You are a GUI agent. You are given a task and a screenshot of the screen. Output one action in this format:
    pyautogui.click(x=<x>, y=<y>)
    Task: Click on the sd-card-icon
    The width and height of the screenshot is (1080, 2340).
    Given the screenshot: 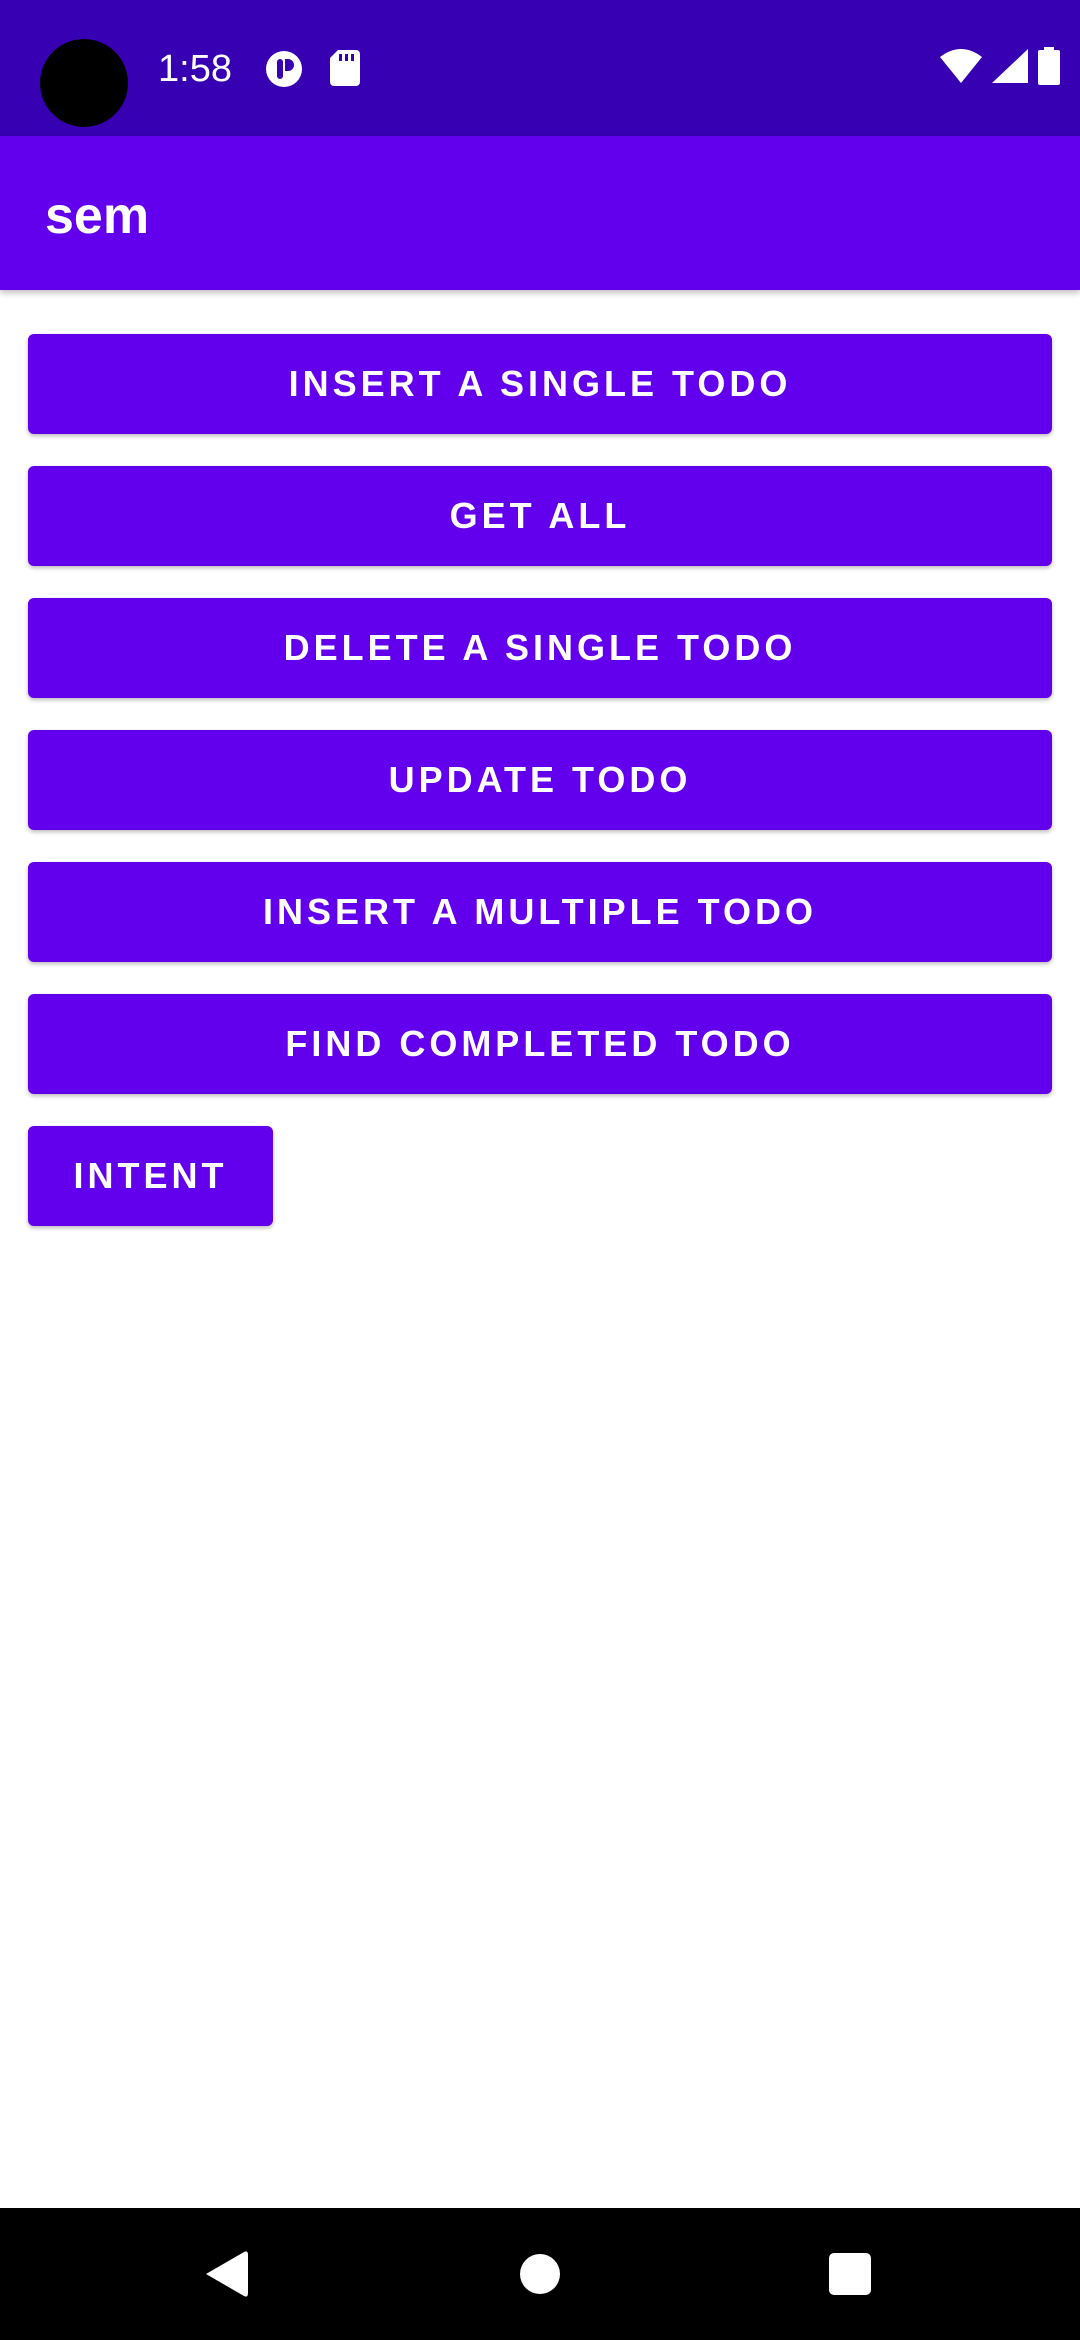 What is the action you would take?
    pyautogui.click(x=345, y=70)
    